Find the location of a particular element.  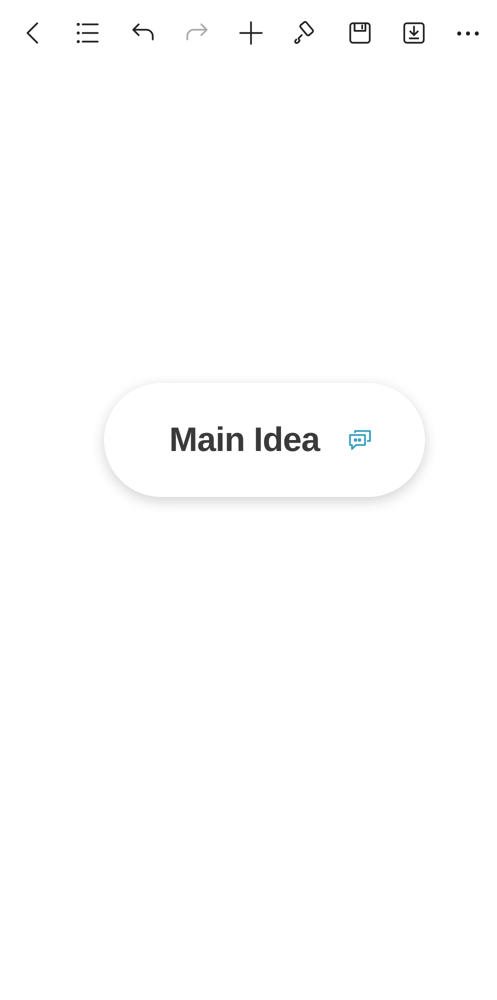

outline-icon is located at coordinates (88, 33).